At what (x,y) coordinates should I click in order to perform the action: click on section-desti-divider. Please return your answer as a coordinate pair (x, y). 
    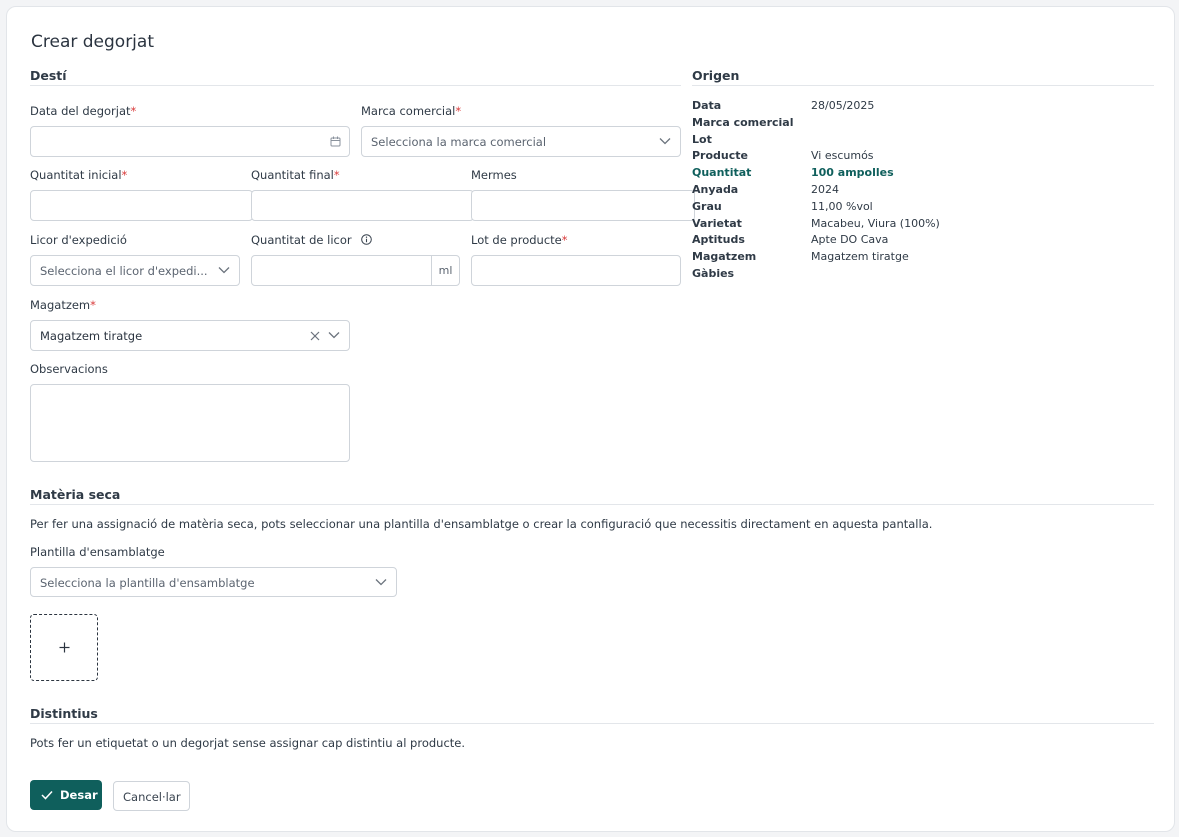
    Looking at the image, I should click on (355, 85).